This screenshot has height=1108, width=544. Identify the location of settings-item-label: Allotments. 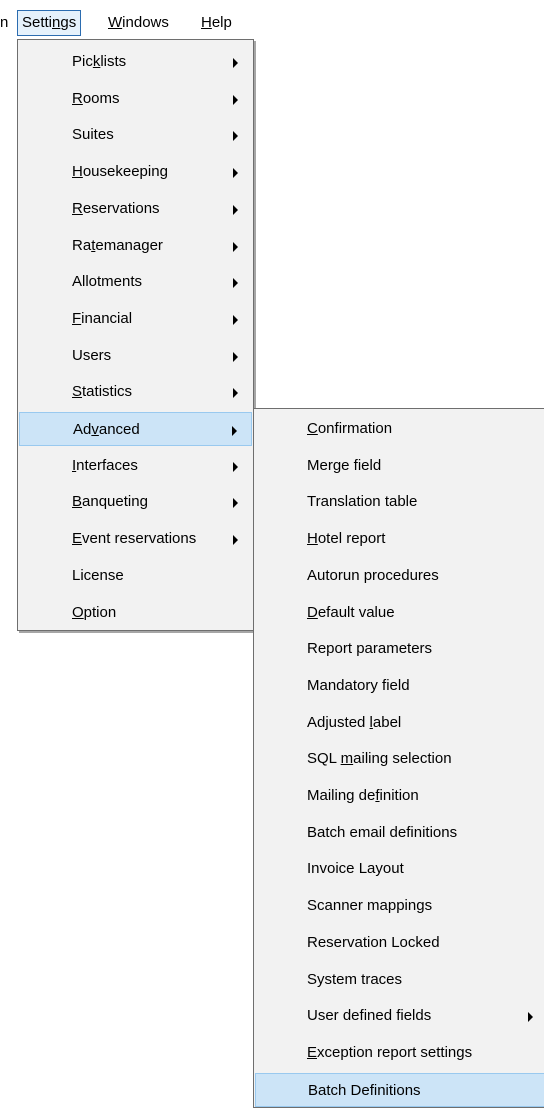
(107, 282).